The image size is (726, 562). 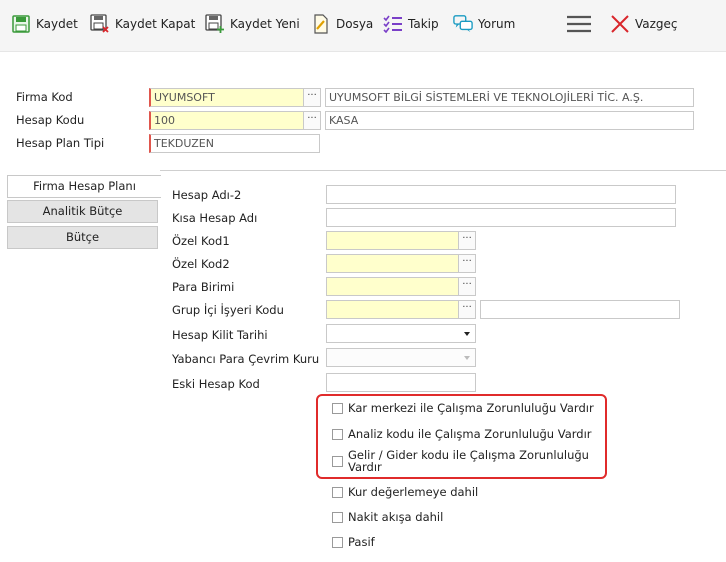 I want to click on analysis-code-checkbox, so click(x=337, y=434).